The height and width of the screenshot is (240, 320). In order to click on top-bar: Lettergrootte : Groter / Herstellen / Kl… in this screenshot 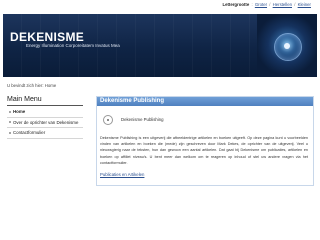, I will do `click(160, 6)`.